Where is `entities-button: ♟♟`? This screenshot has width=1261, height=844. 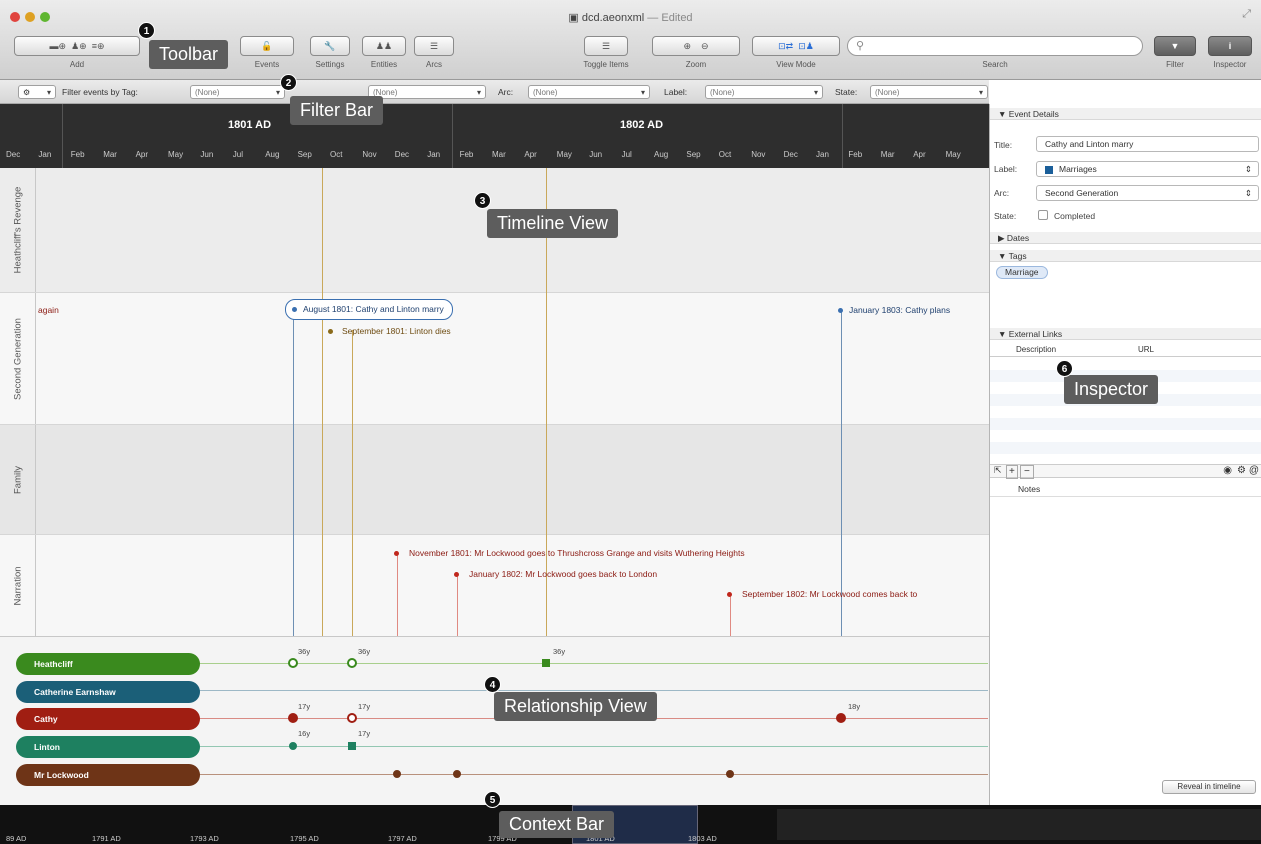
entities-button: ♟♟ is located at coordinates (384, 46).